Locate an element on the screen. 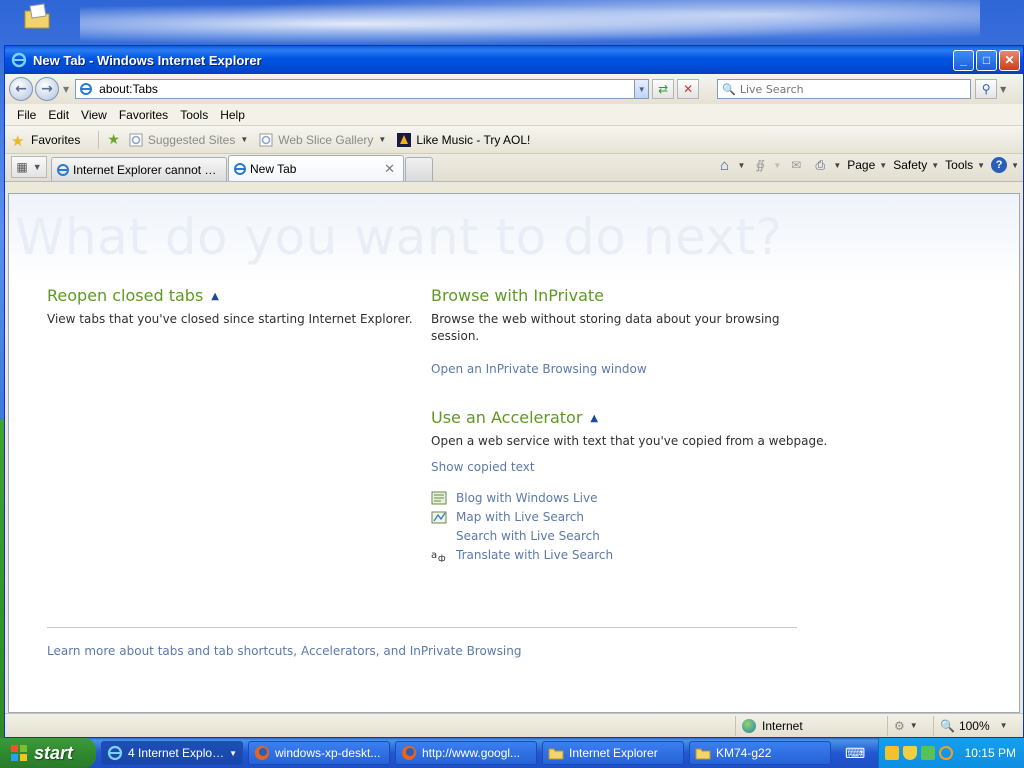 The image size is (1024, 768). tab-new-tab: New Tab ✕ is located at coordinates (316, 168).